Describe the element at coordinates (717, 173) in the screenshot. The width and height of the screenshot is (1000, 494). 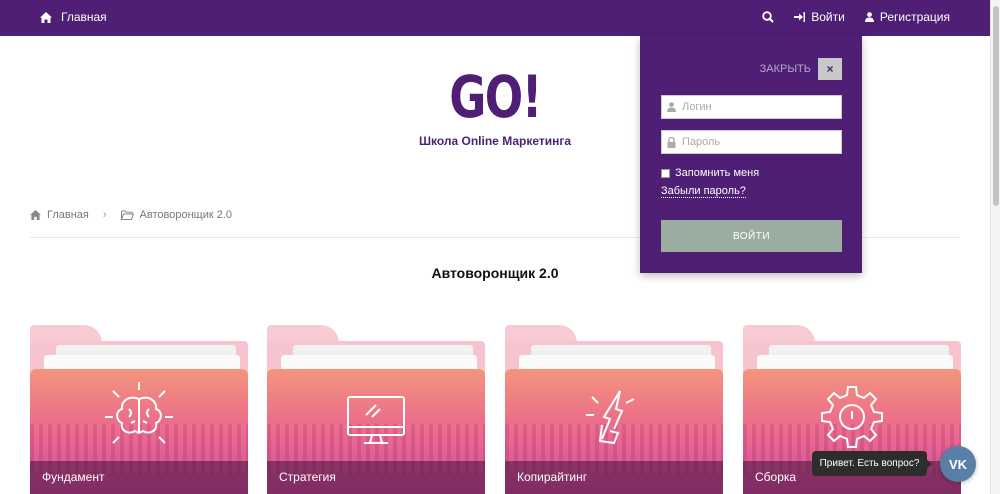
I see `remember-label: Запомнить меня` at that location.